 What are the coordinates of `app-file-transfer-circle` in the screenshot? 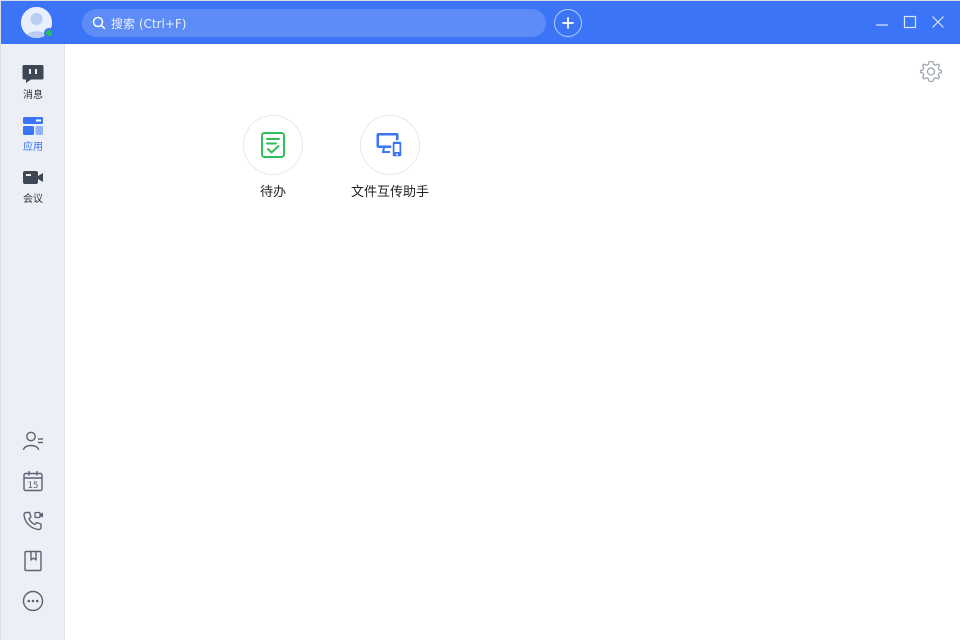 It's located at (390, 145).